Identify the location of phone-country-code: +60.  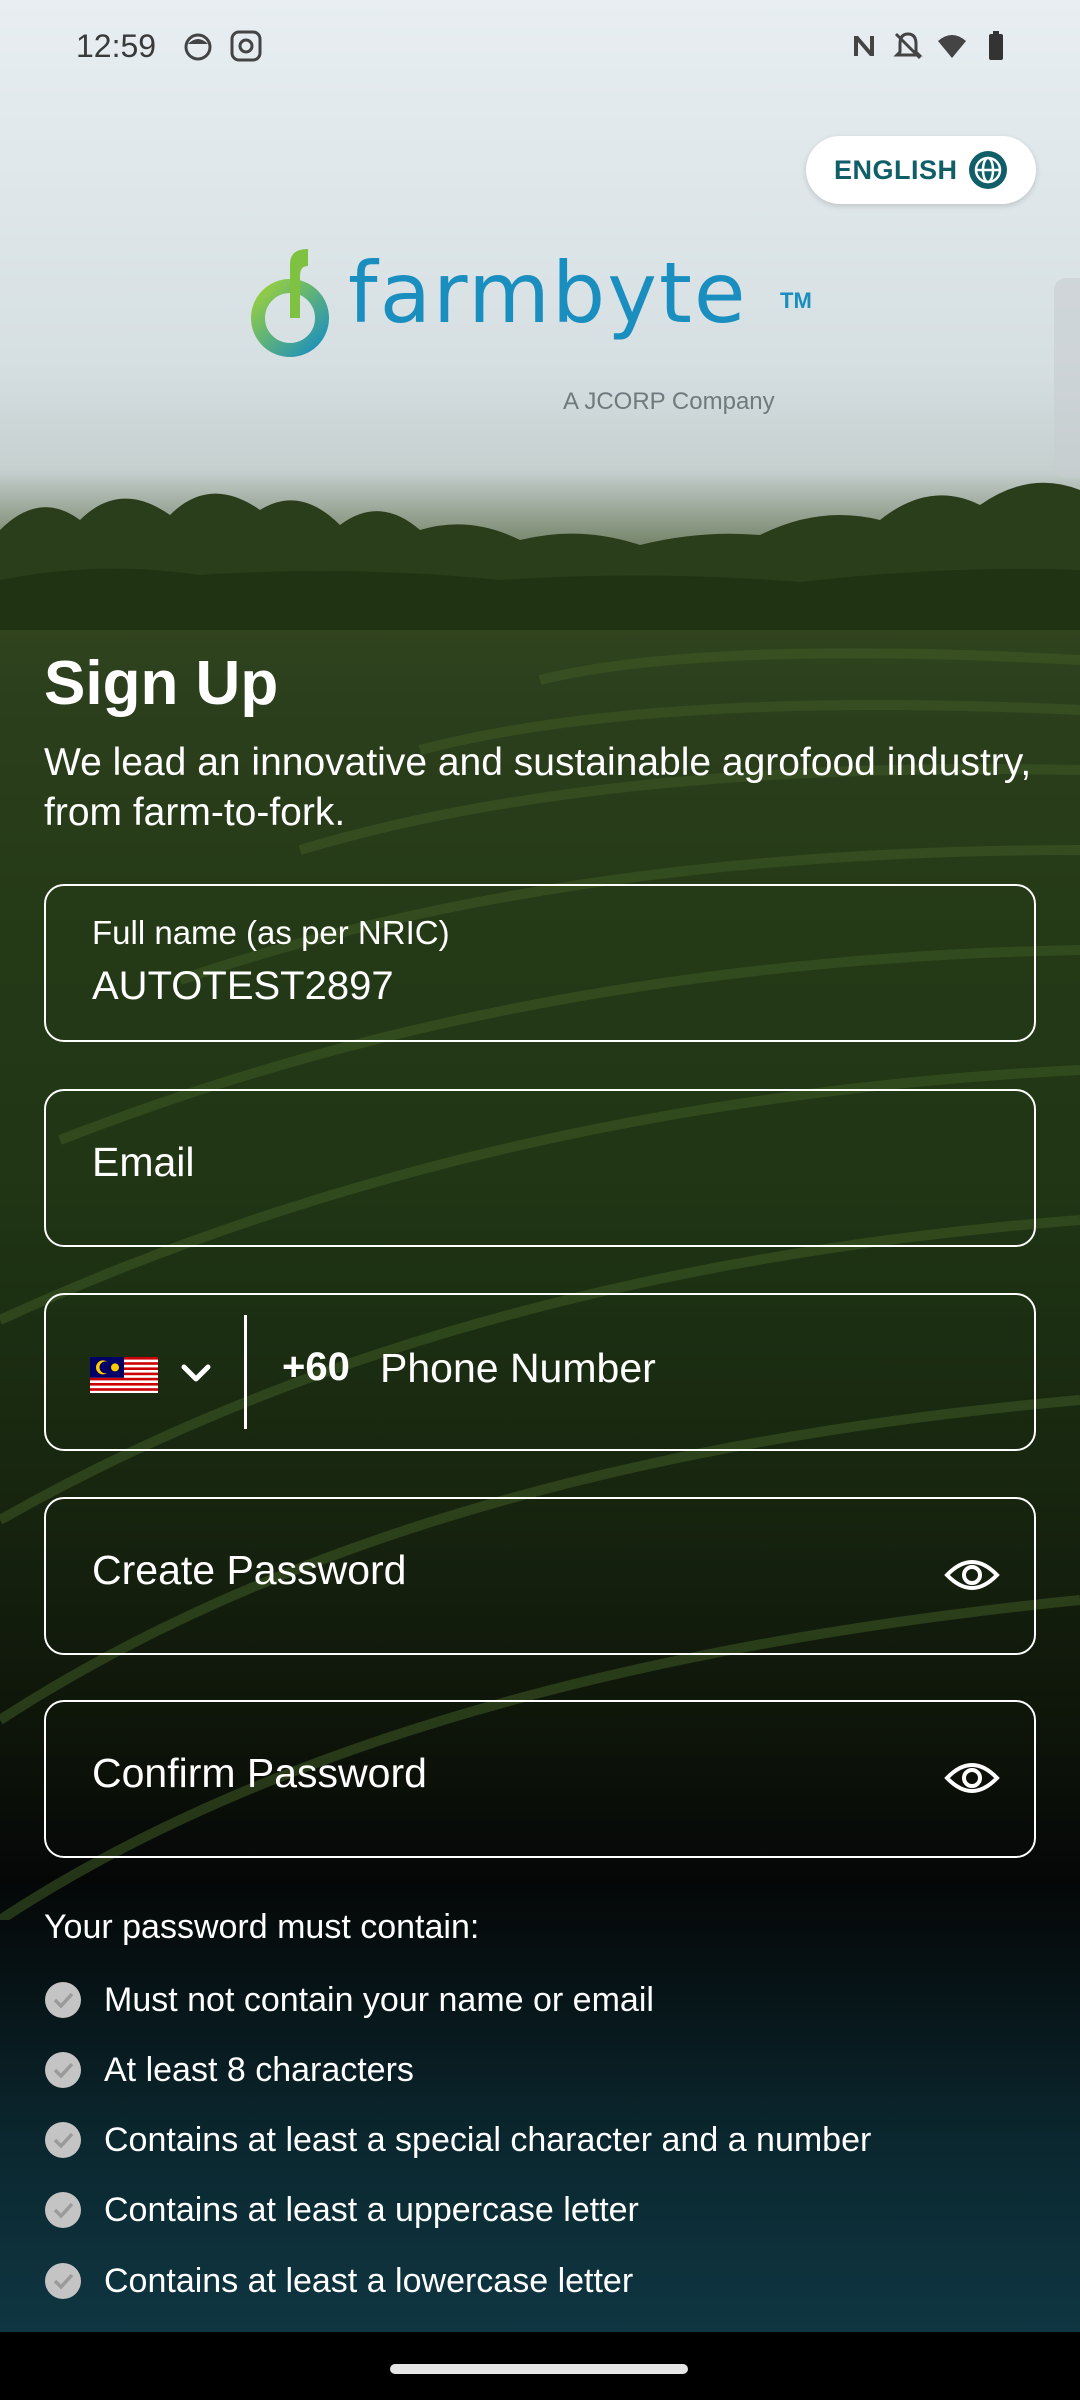
(316, 1367).